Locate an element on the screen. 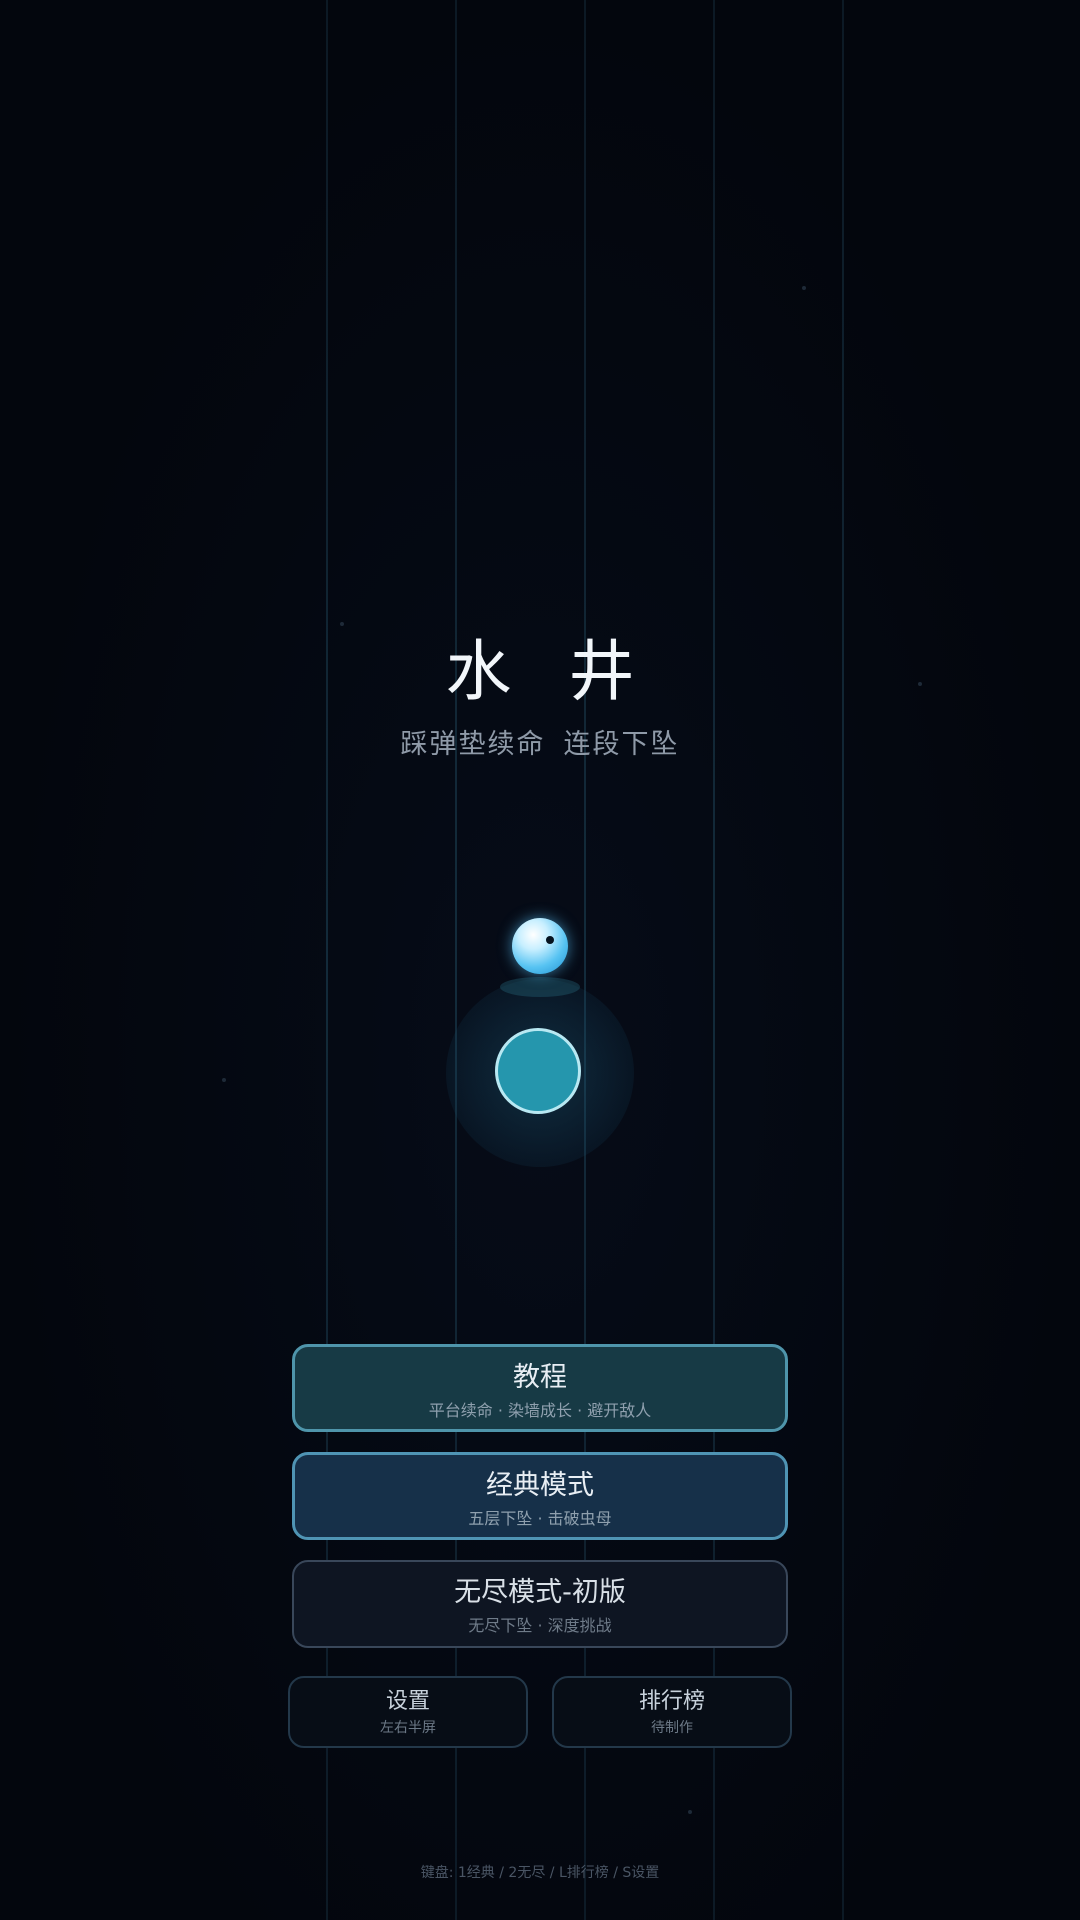 The image size is (1080, 1920). game-title: 水 井 is located at coordinates (549, 671).